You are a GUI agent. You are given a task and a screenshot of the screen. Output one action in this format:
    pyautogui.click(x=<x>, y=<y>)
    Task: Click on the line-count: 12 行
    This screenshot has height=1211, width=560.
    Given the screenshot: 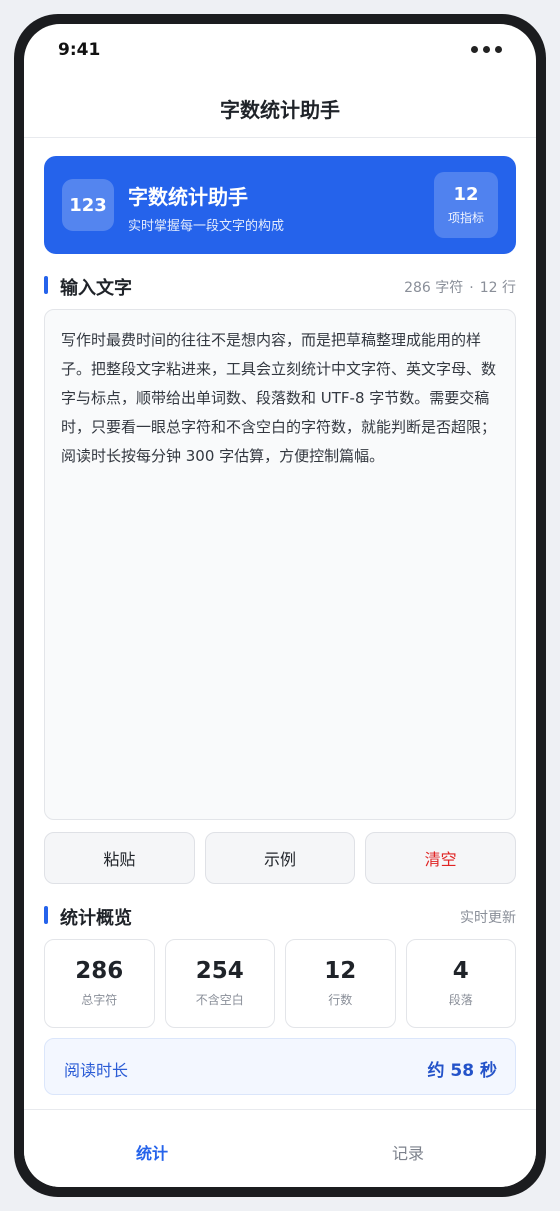 What is the action you would take?
    pyautogui.click(x=497, y=288)
    